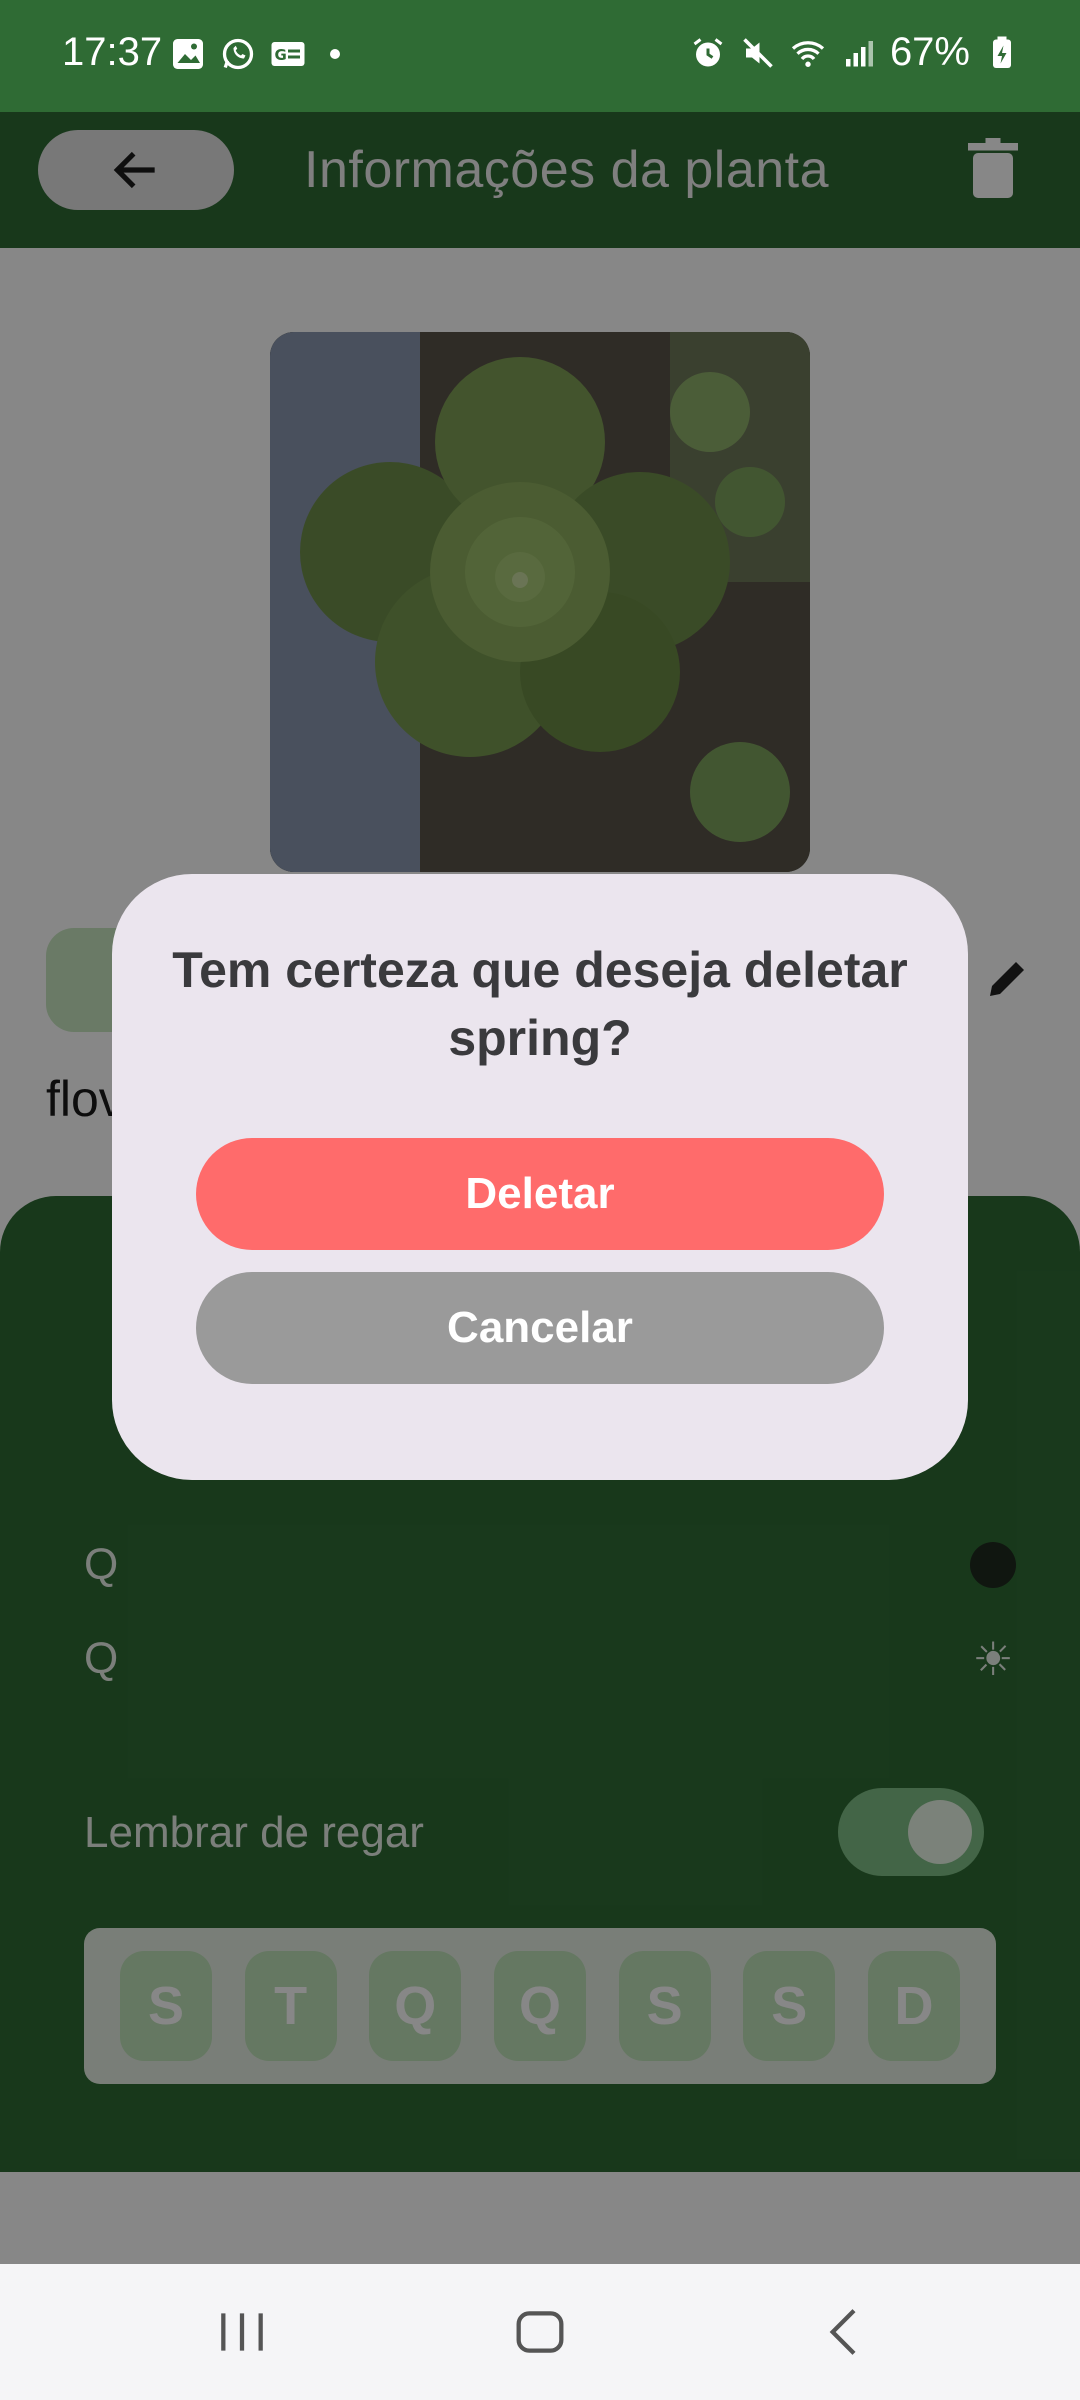  I want to click on card-icon: G, so click(288, 54).